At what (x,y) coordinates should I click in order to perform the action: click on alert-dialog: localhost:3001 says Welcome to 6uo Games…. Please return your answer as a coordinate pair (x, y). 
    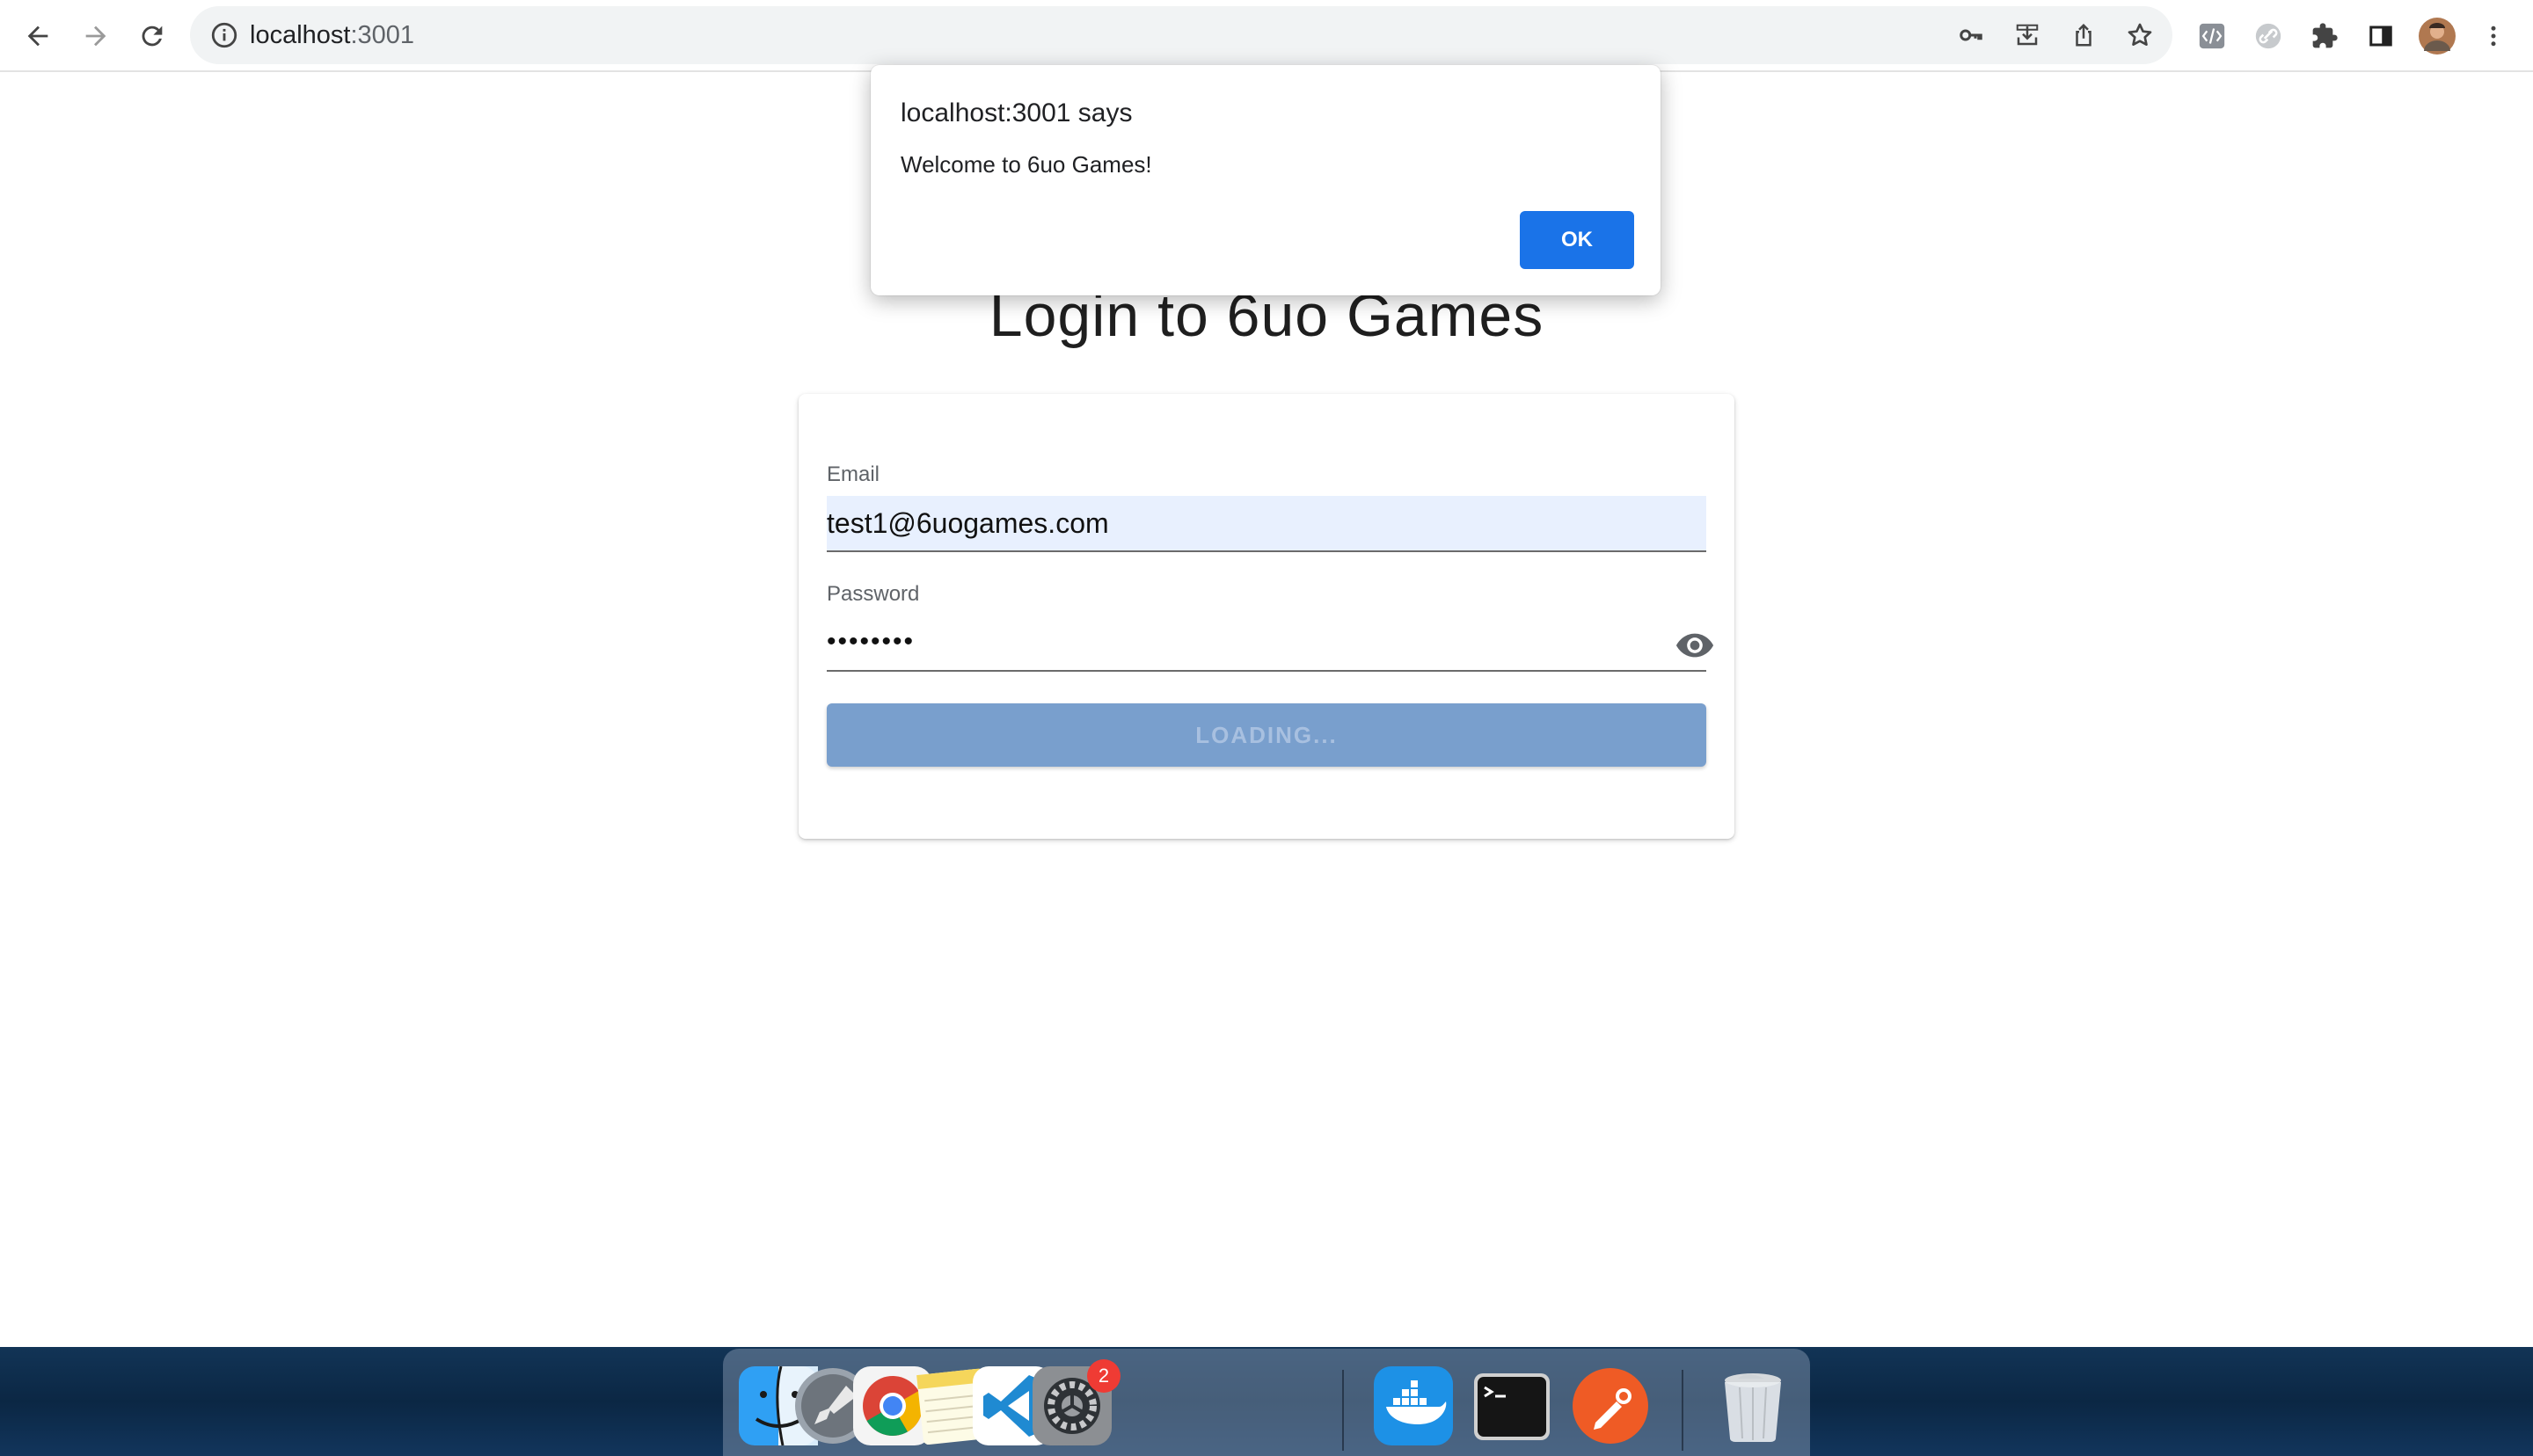
    Looking at the image, I should click on (1266, 180).